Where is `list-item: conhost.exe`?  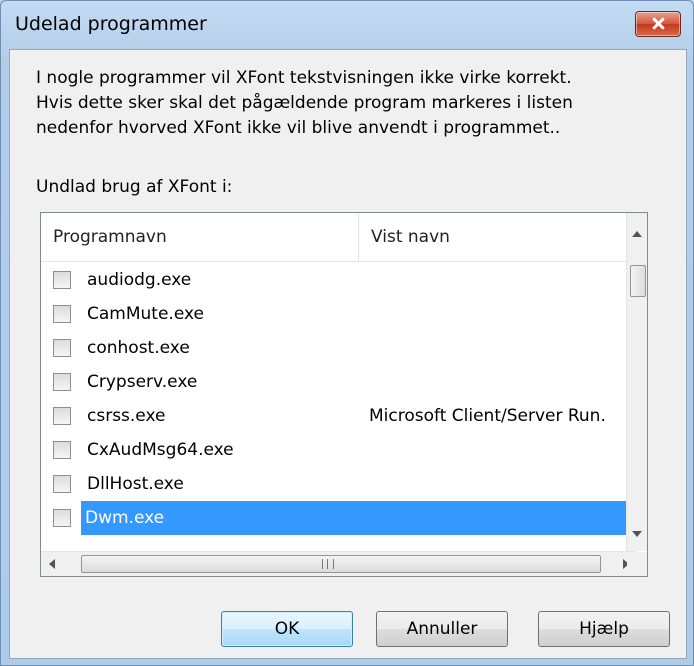
list-item: conhost.exe is located at coordinates (339, 348).